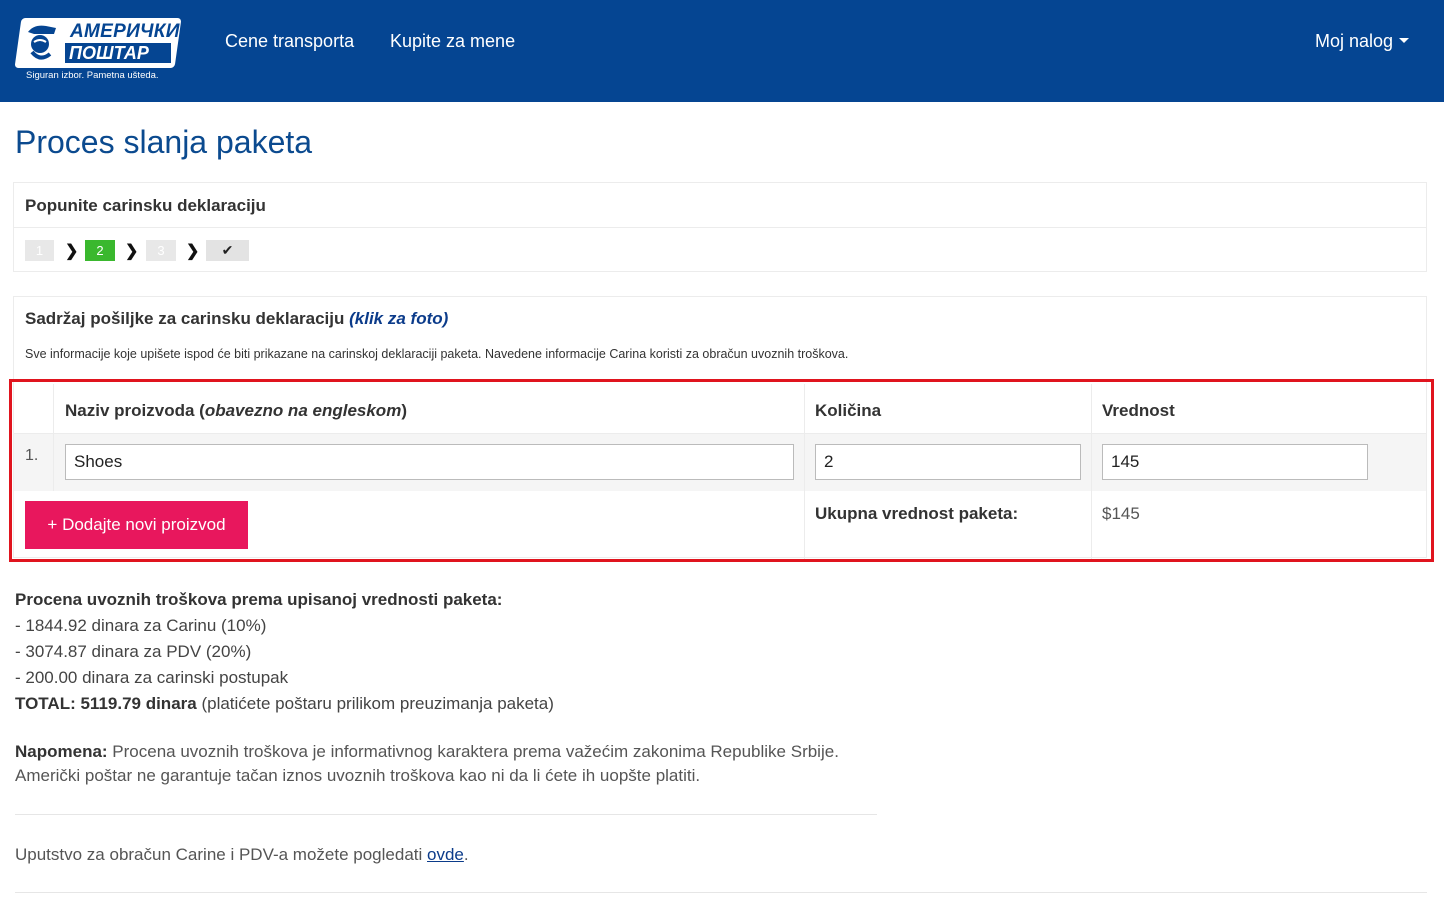 This screenshot has width=1444, height=900. Describe the element at coordinates (452, 41) in the screenshot. I see `nav-link-buy-for-me: Kupite za mene` at that location.